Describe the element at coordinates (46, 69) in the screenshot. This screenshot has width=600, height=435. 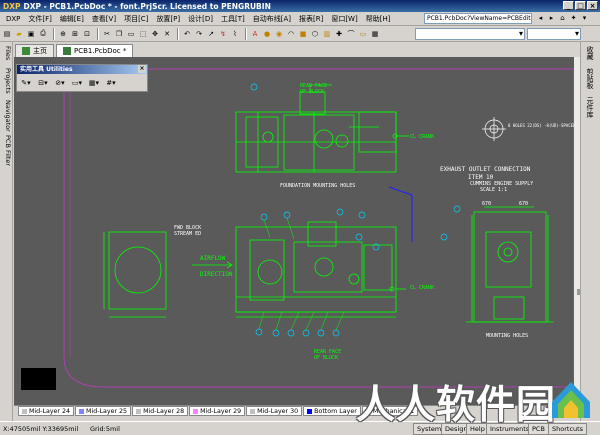
I see `utilities-title: 实用工具 Utilities` at that location.